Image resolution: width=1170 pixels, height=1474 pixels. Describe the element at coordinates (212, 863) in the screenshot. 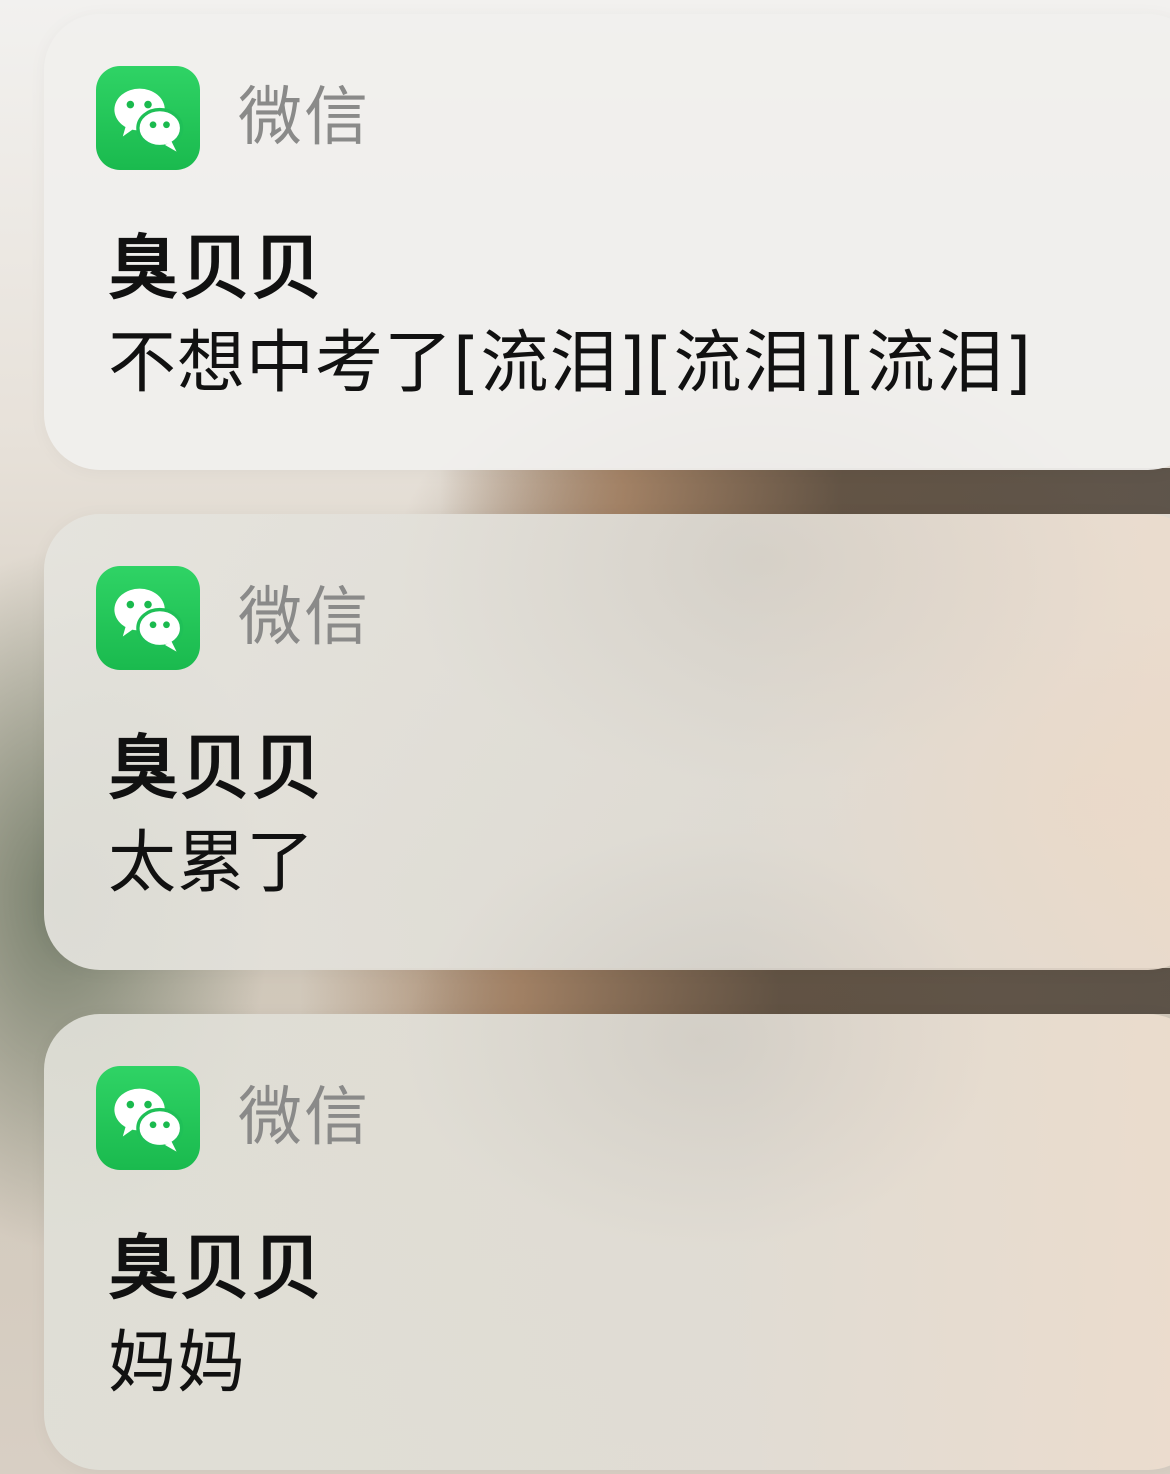

I see `message-text: 太累了` at that location.